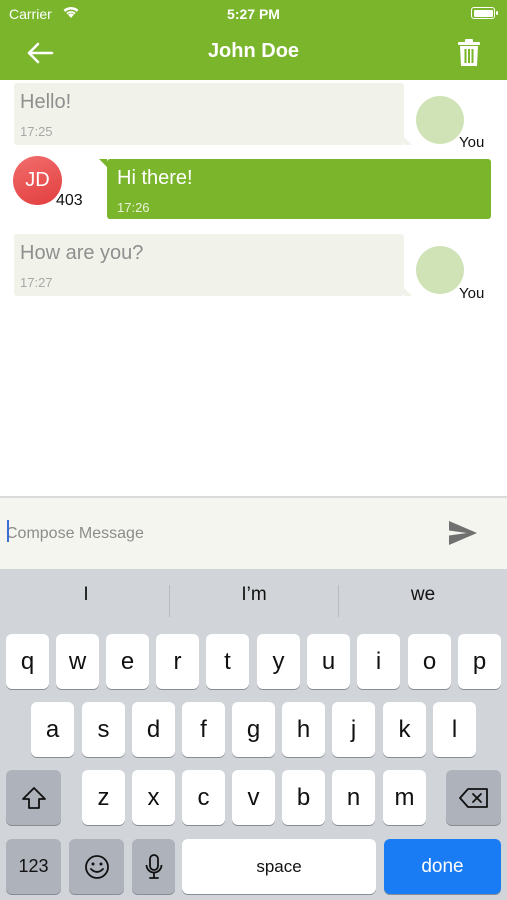 This screenshot has height=900, width=507. What do you see at coordinates (404, 797) in the screenshot?
I see `key-m: m` at bounding box center [404, 797].